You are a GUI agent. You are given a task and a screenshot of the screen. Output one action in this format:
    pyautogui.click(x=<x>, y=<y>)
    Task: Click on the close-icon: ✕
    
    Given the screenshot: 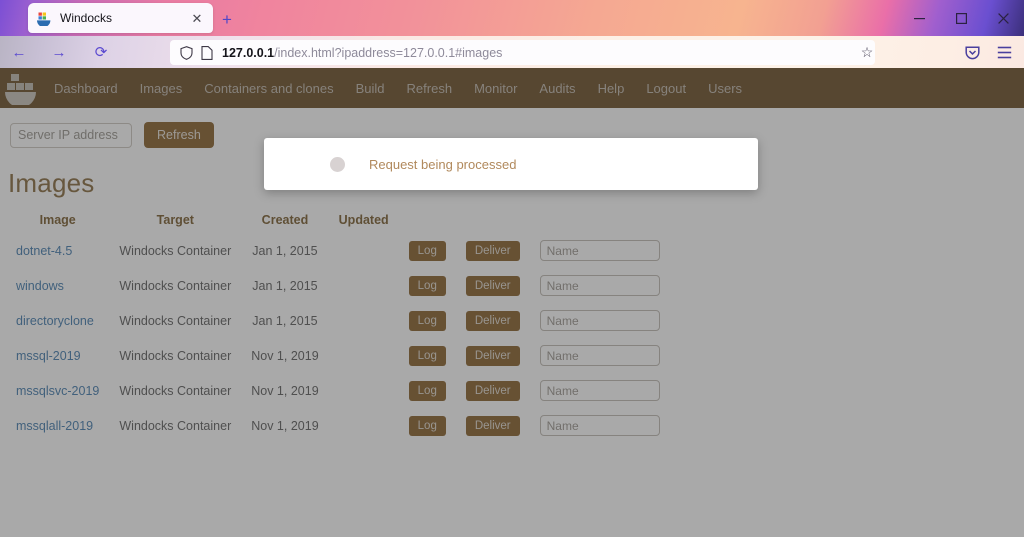 What is the action you would take?
    pyautogui.click(x=197, y=18)
    